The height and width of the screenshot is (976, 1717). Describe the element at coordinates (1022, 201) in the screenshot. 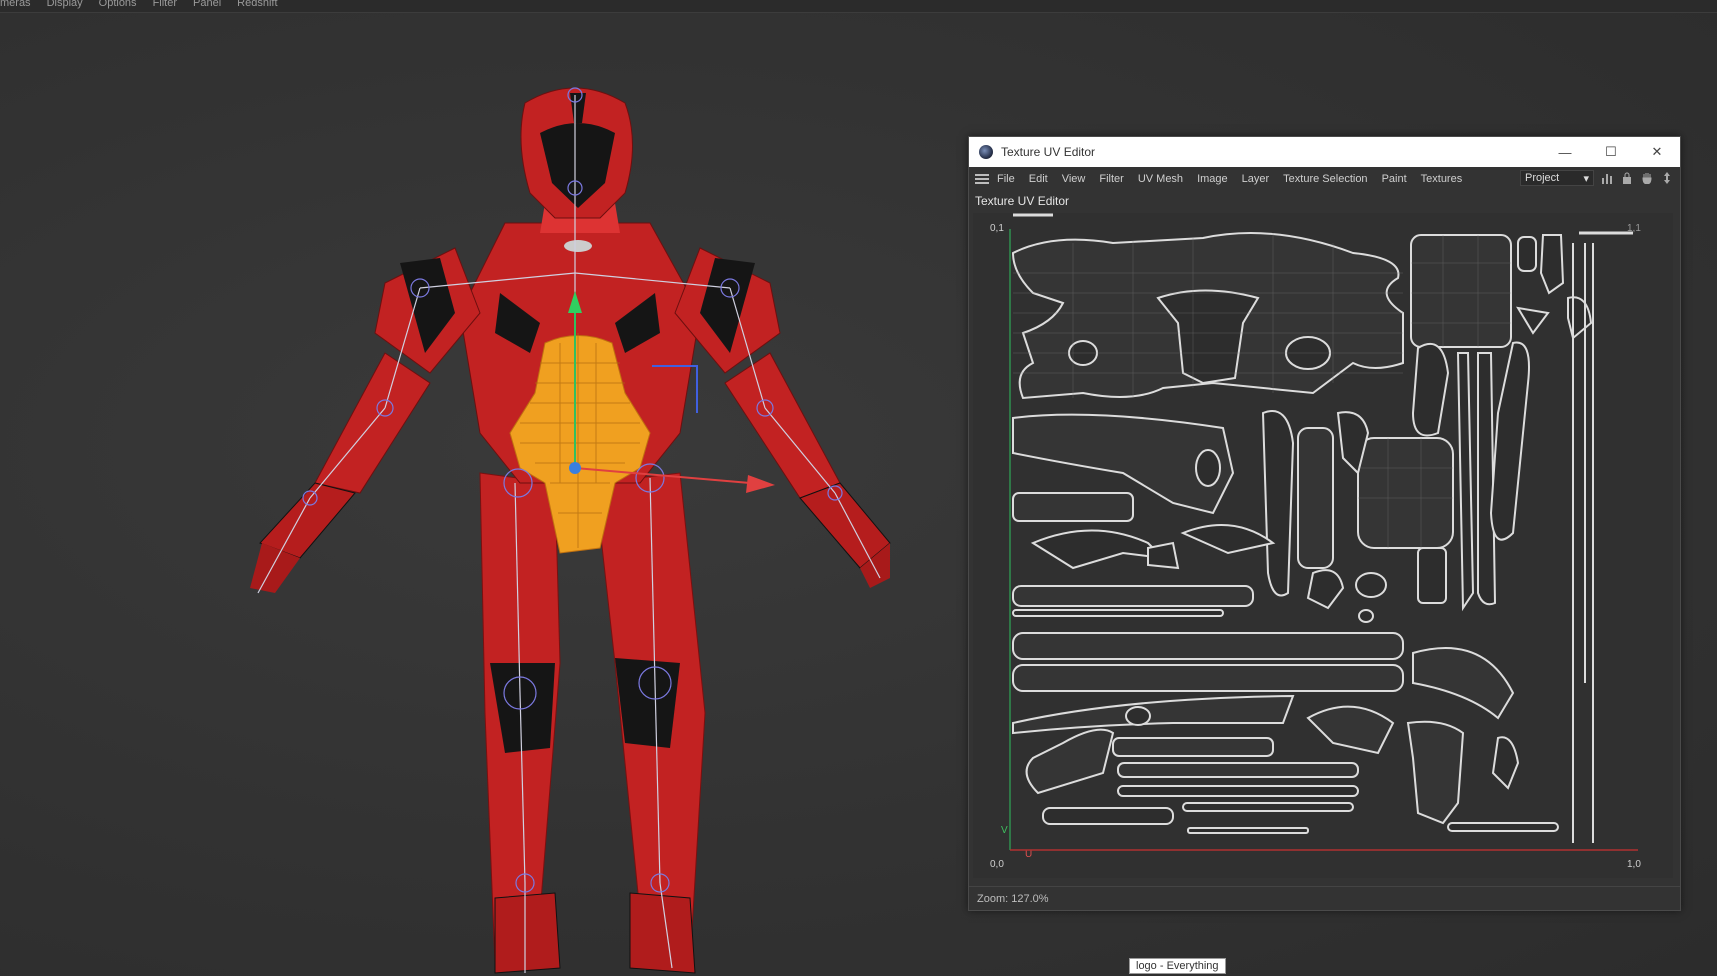

I see `panel-title: Texture UV Editor` at that location.